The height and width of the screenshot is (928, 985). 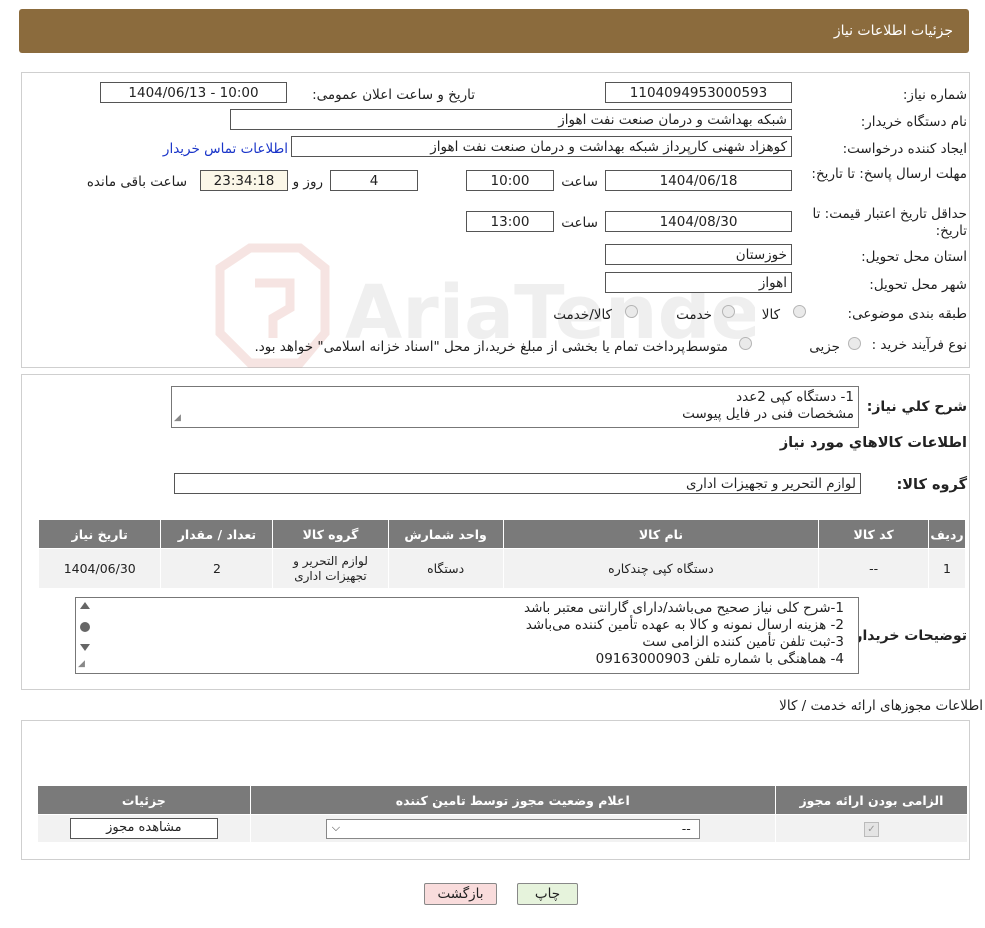 I want to click on scroll-thumb, so click(x=85, y=627).